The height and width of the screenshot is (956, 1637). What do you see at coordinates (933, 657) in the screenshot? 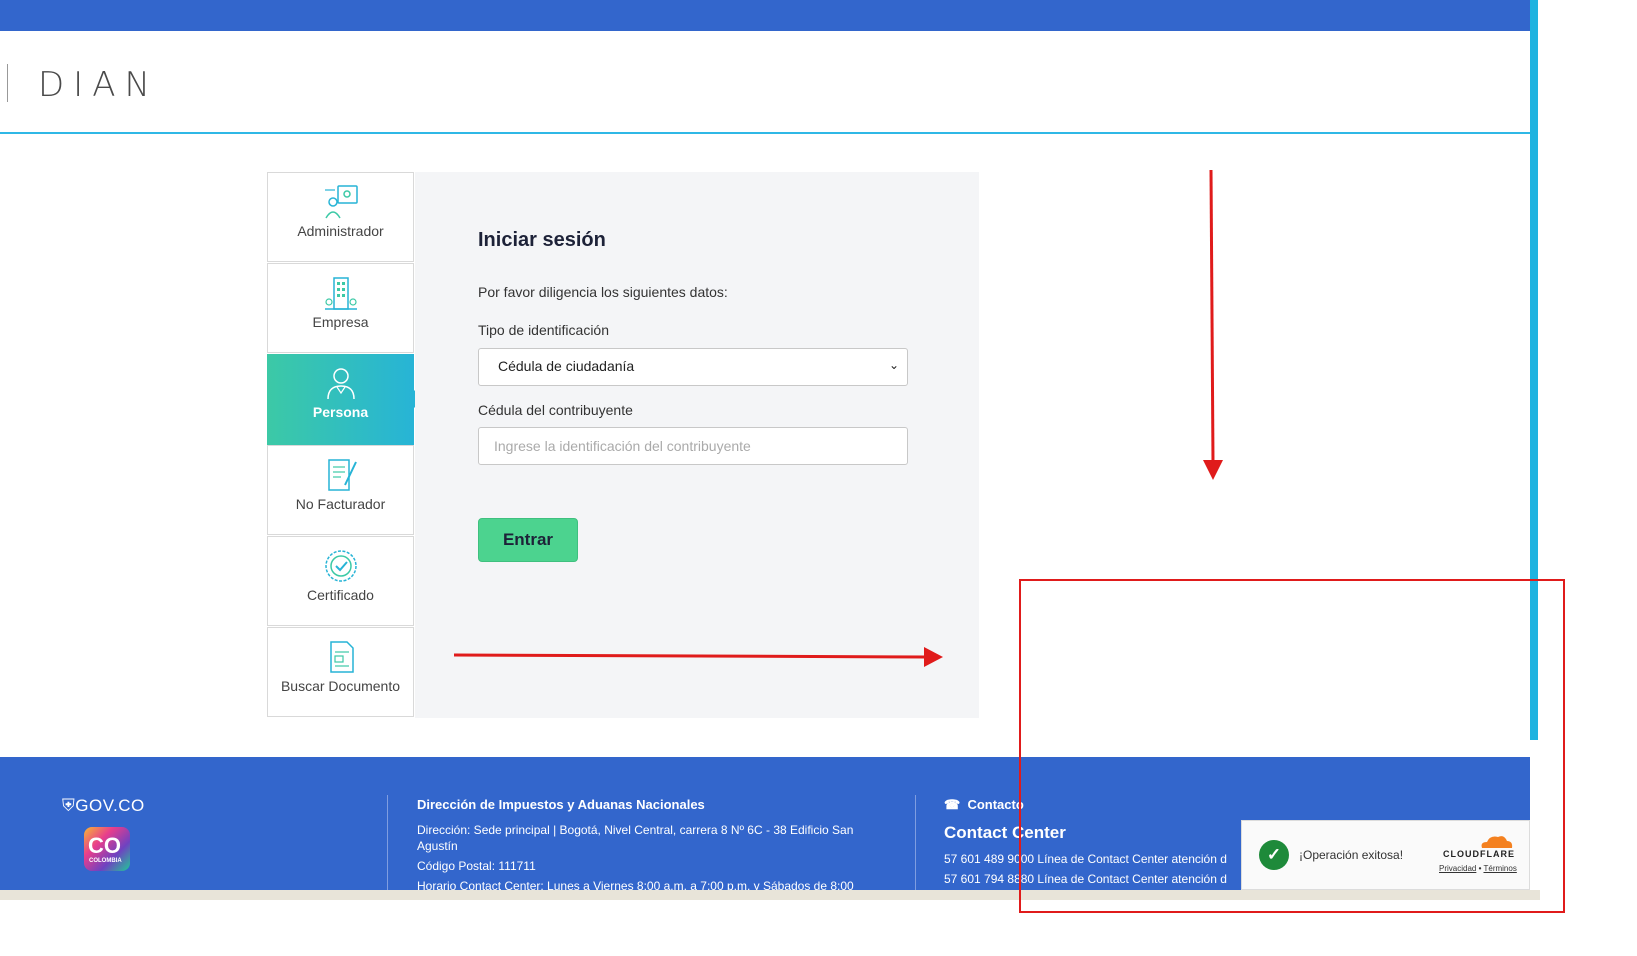
I see `annotation-arrowhead-right` at bounding box center [933, 657].